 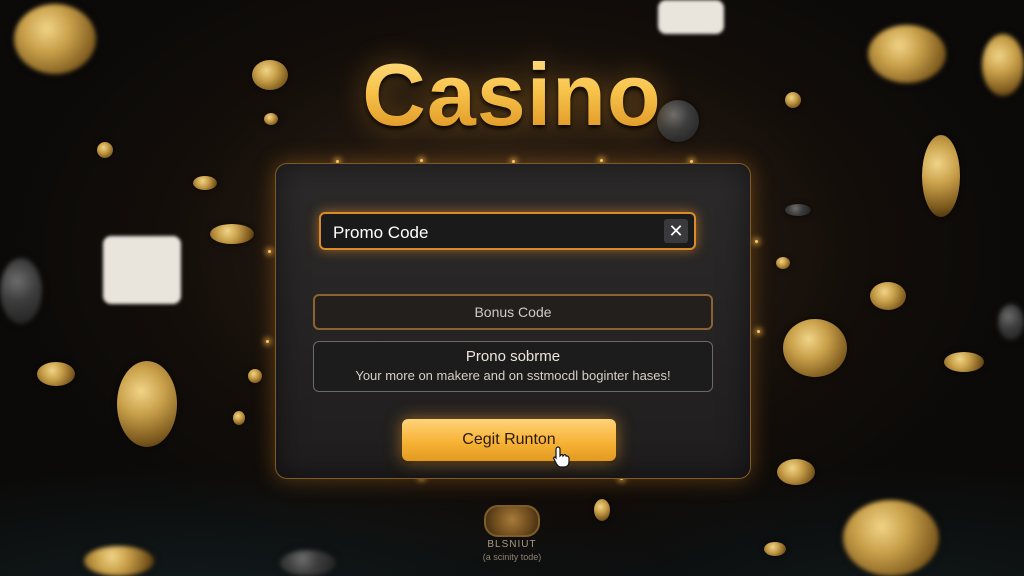 I want to click on promo-info-title: Prono sobrme, so click(x=513, y=356).